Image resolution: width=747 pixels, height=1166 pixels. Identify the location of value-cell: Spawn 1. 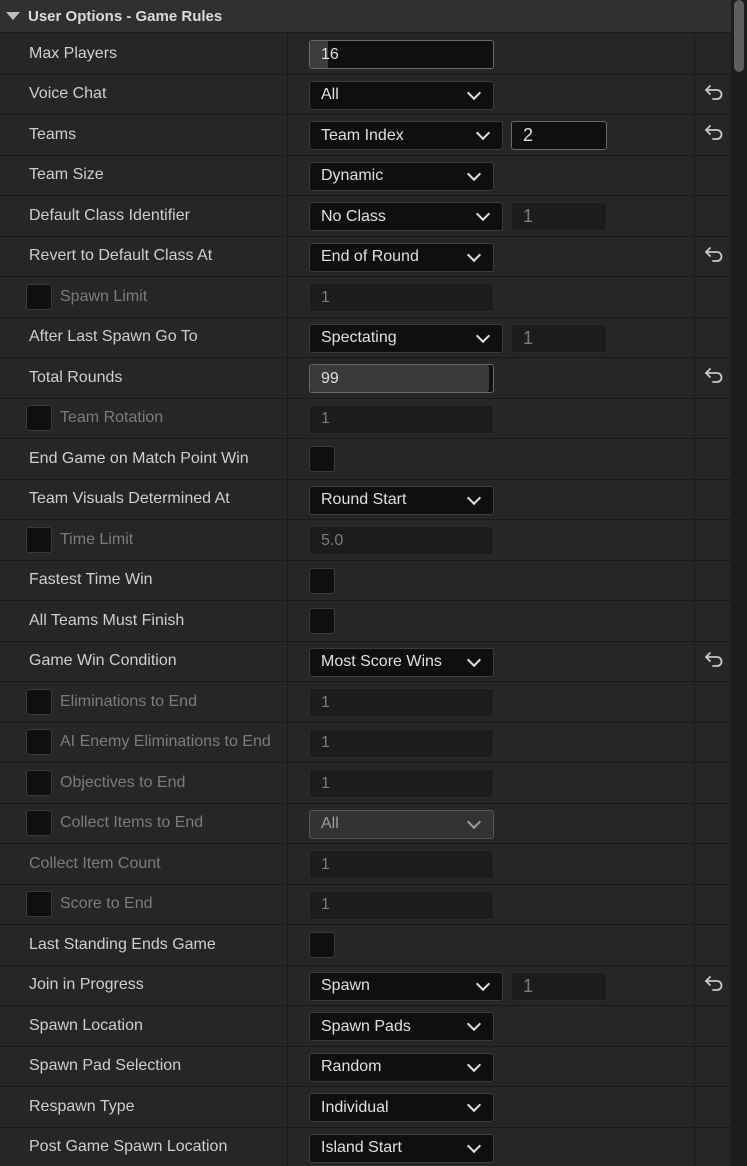
(492, 985).